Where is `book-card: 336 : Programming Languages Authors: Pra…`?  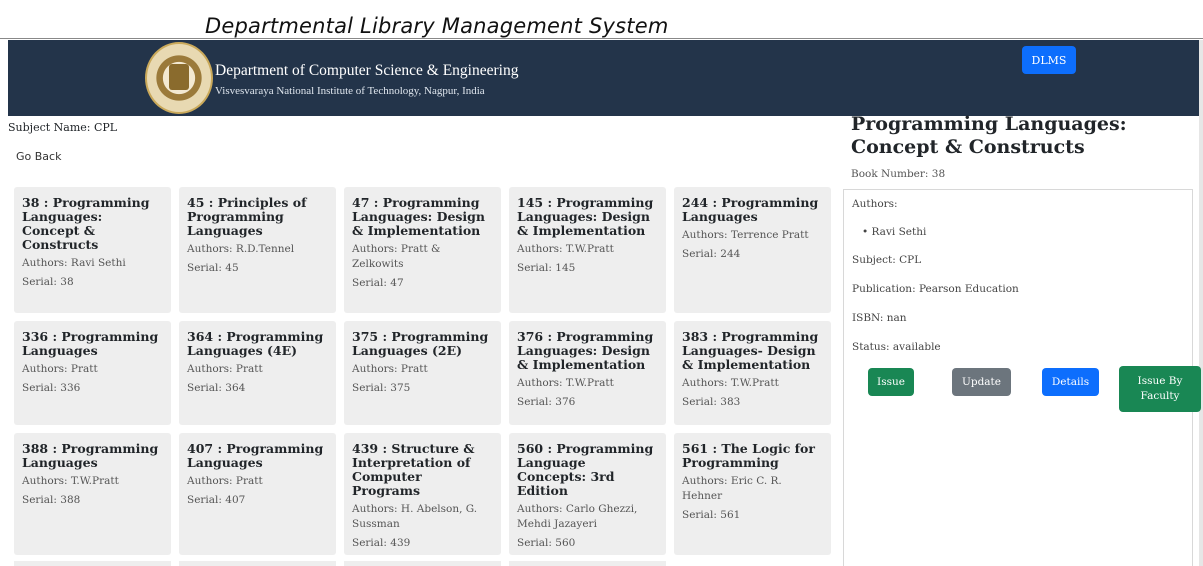 book-card: 336 : Programming Languages Authors: Pra… is located at coordinates (92, 373).